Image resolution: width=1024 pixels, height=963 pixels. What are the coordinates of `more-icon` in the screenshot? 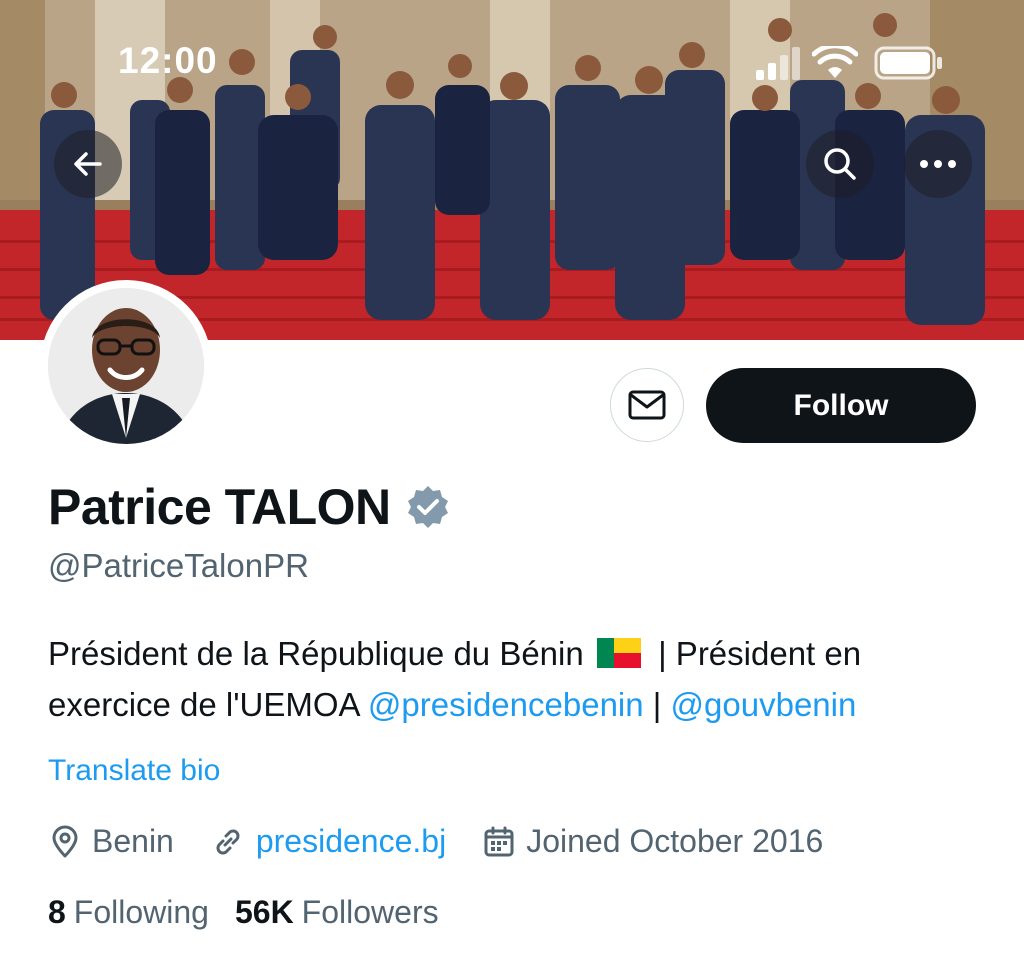 It's located at (938, 164).